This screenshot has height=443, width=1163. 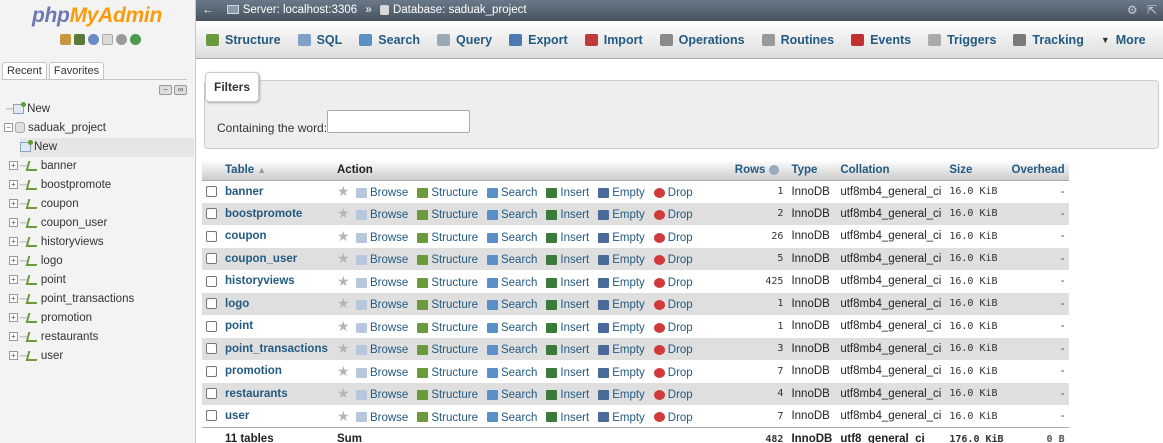 What do you see at coordinates (100, 109) in the screenshot?
I see `tree-item-new: ─ New` at bounding box center [100, 109].